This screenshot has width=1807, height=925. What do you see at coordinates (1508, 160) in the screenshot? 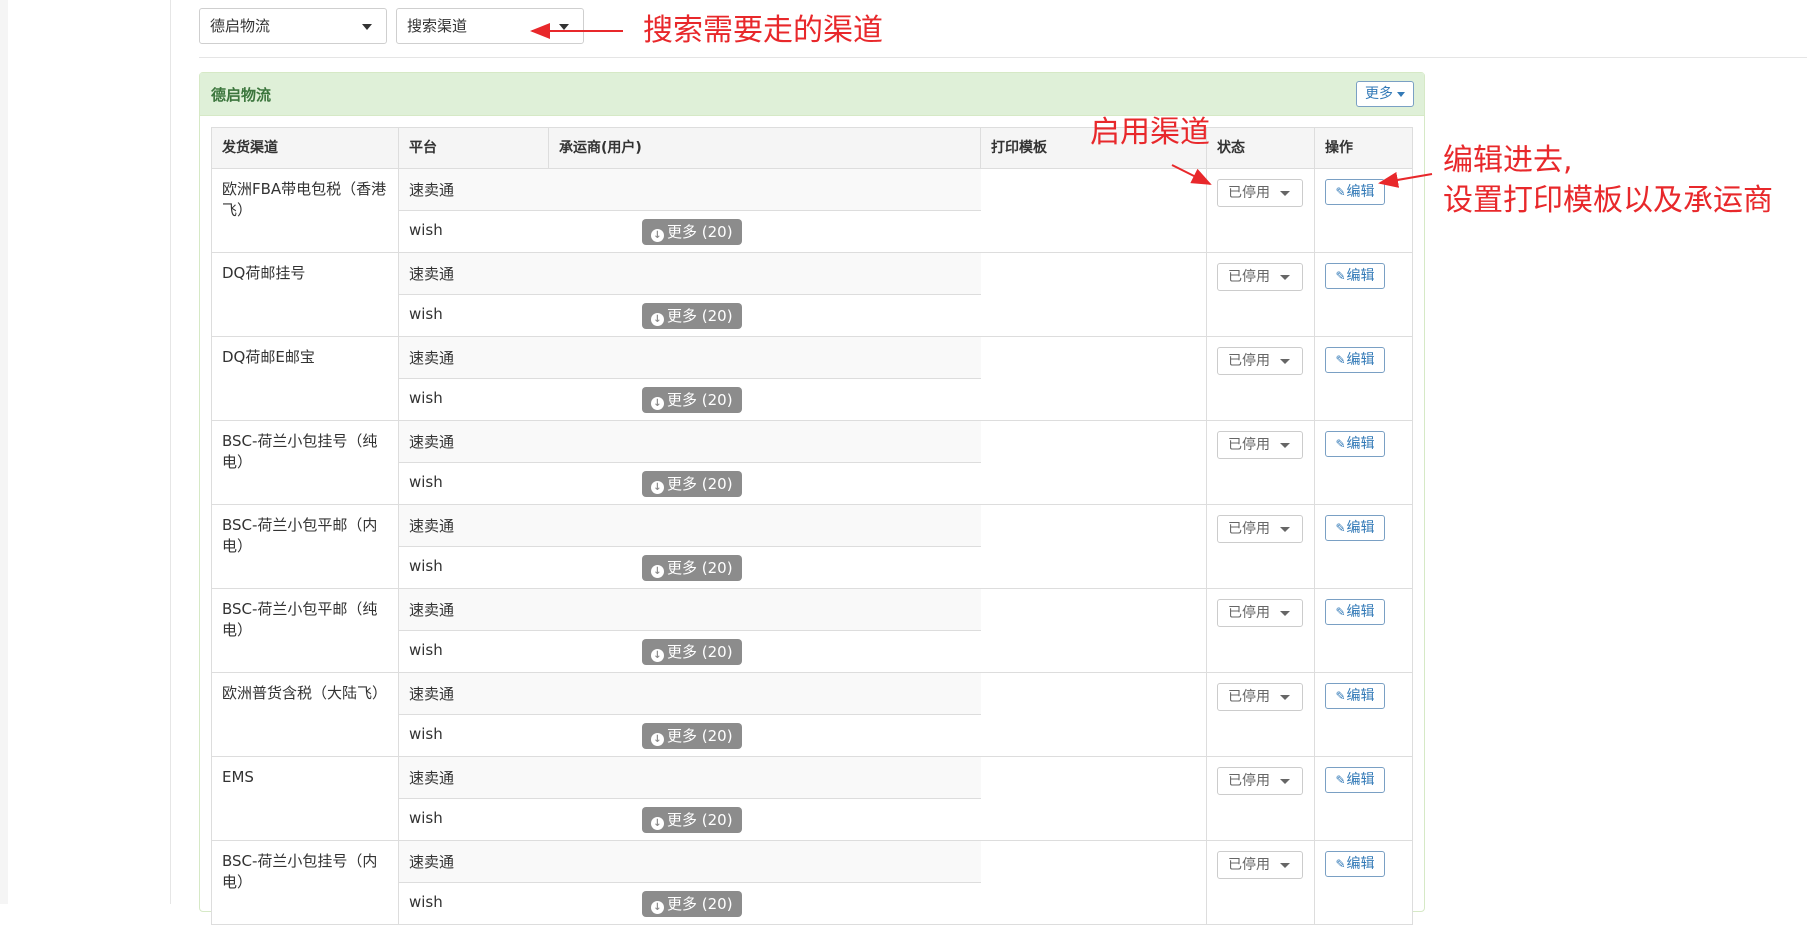
I see `annotation-edit-line1: 编辑进去,` at bounding box center [1508, 160].